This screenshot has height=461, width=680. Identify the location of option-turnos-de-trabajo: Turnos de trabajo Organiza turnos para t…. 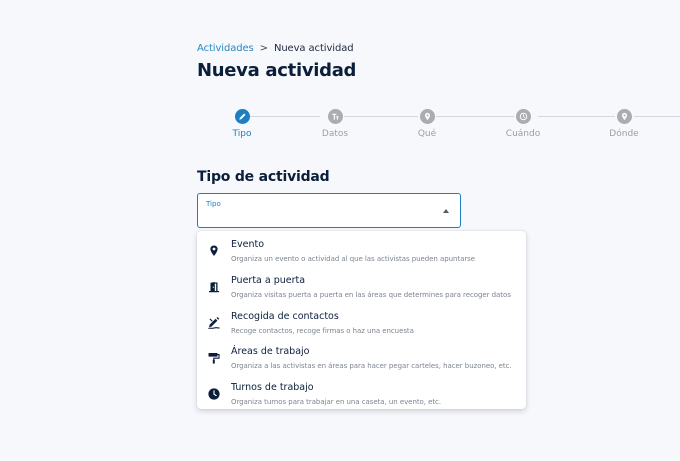
(361, 395).